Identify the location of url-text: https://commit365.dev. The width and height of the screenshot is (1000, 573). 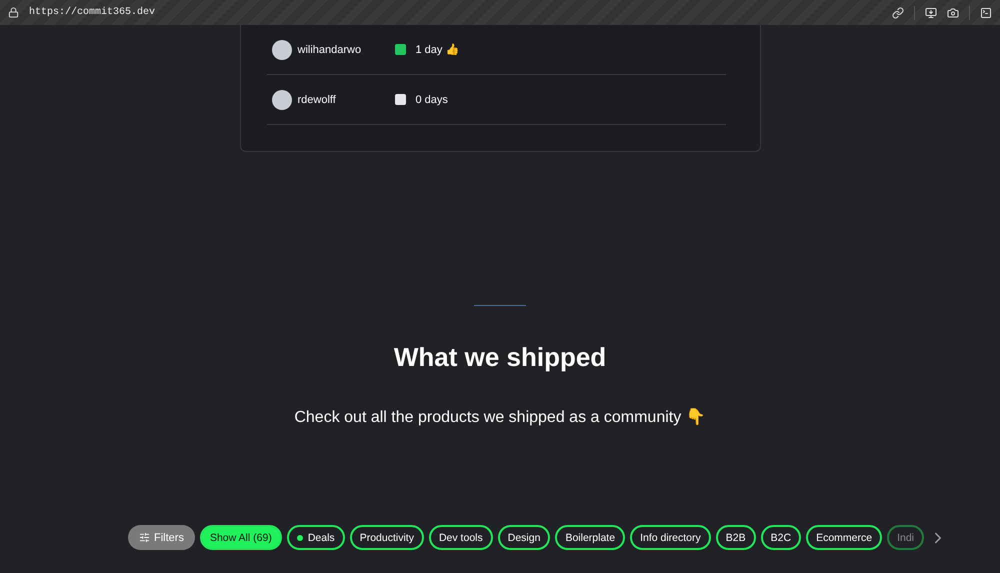
(92, 12).